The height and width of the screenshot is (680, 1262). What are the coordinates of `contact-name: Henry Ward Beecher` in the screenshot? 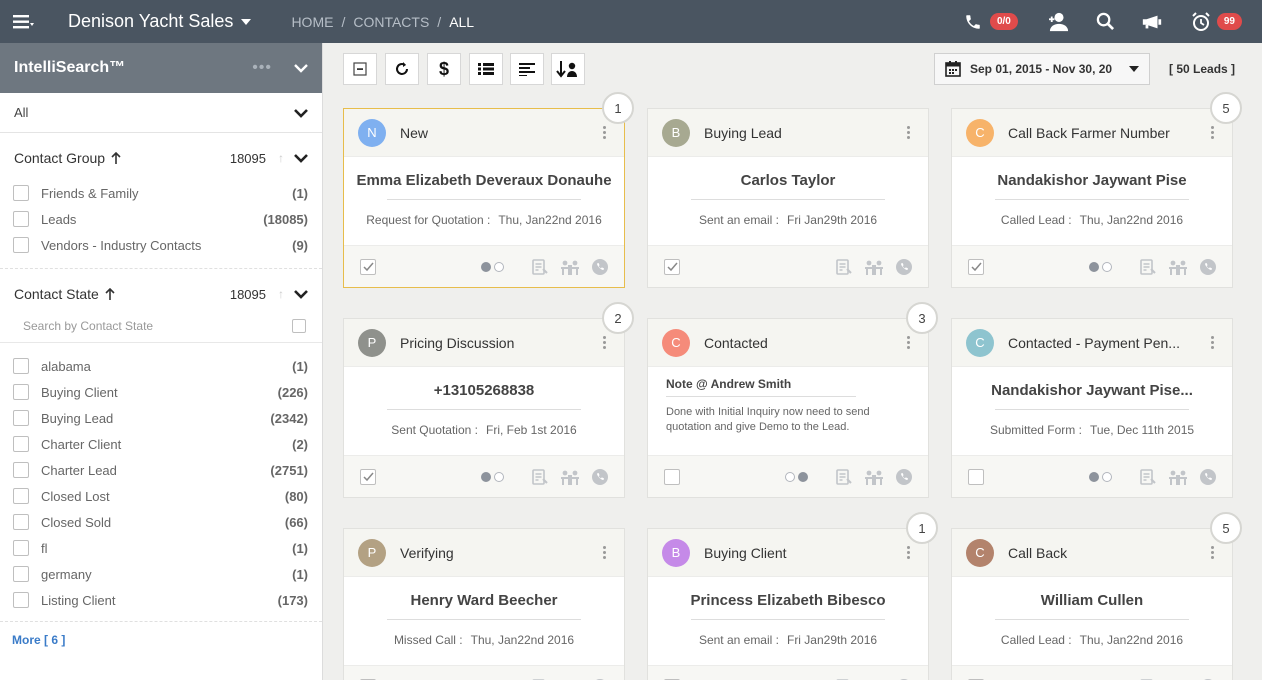 It's located at (484, 600).